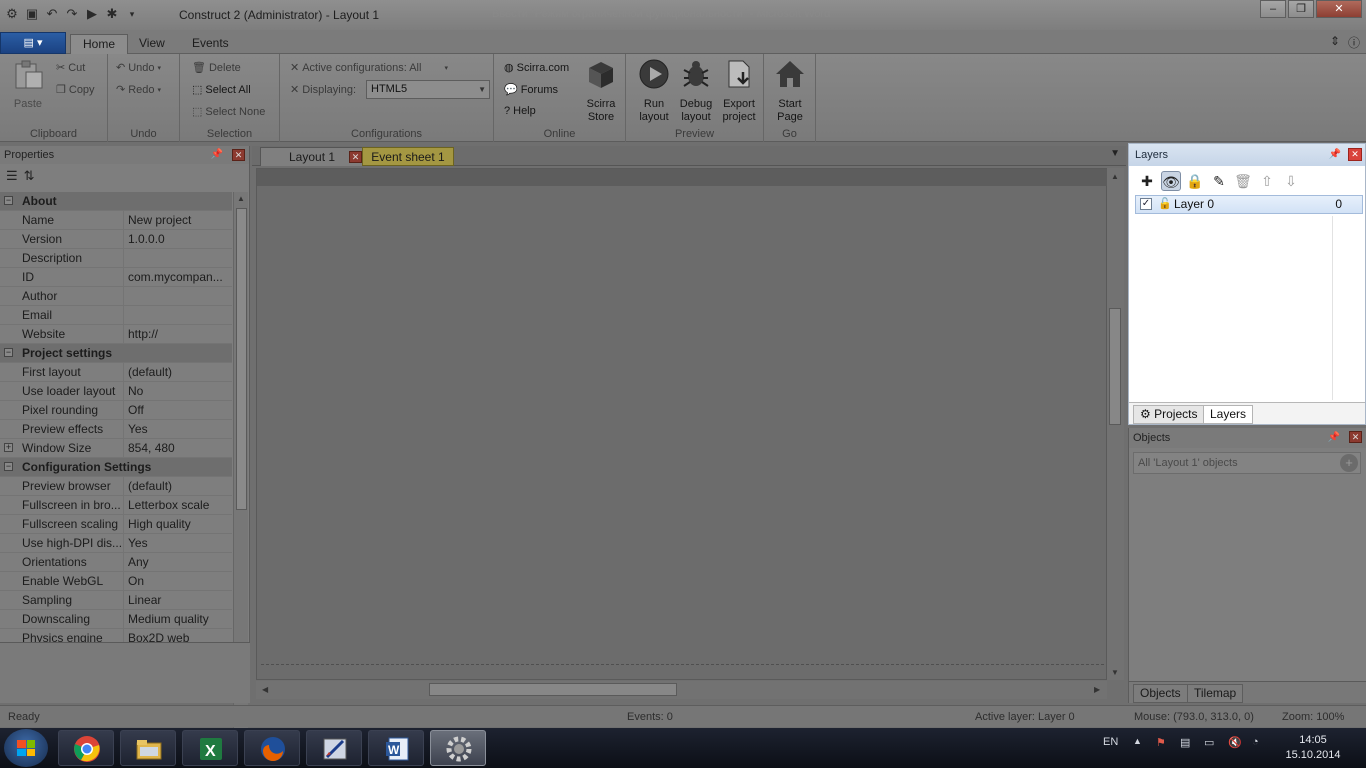 This screenshot has width=1366, height=768. Describe the element at coordinates (216, 68) in the screenshot. I see `delete-button: 🗑 Delete` at that location.